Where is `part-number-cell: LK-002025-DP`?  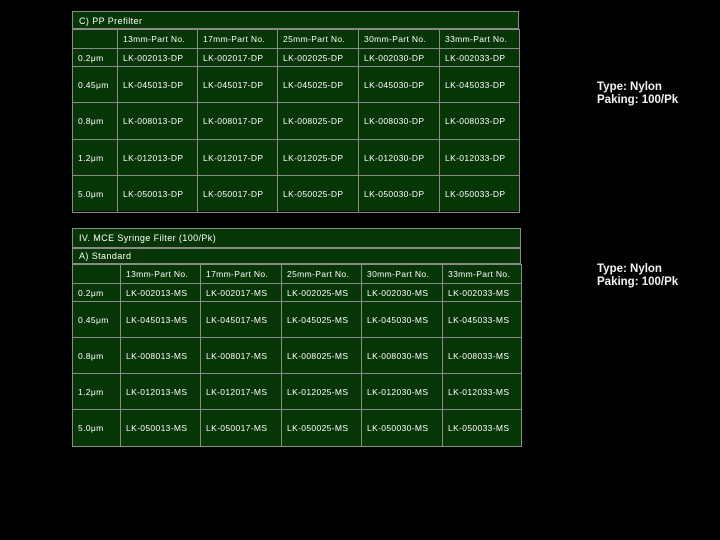
part-number-cell: LK-002025-DP is located at coordinates (318, 57).